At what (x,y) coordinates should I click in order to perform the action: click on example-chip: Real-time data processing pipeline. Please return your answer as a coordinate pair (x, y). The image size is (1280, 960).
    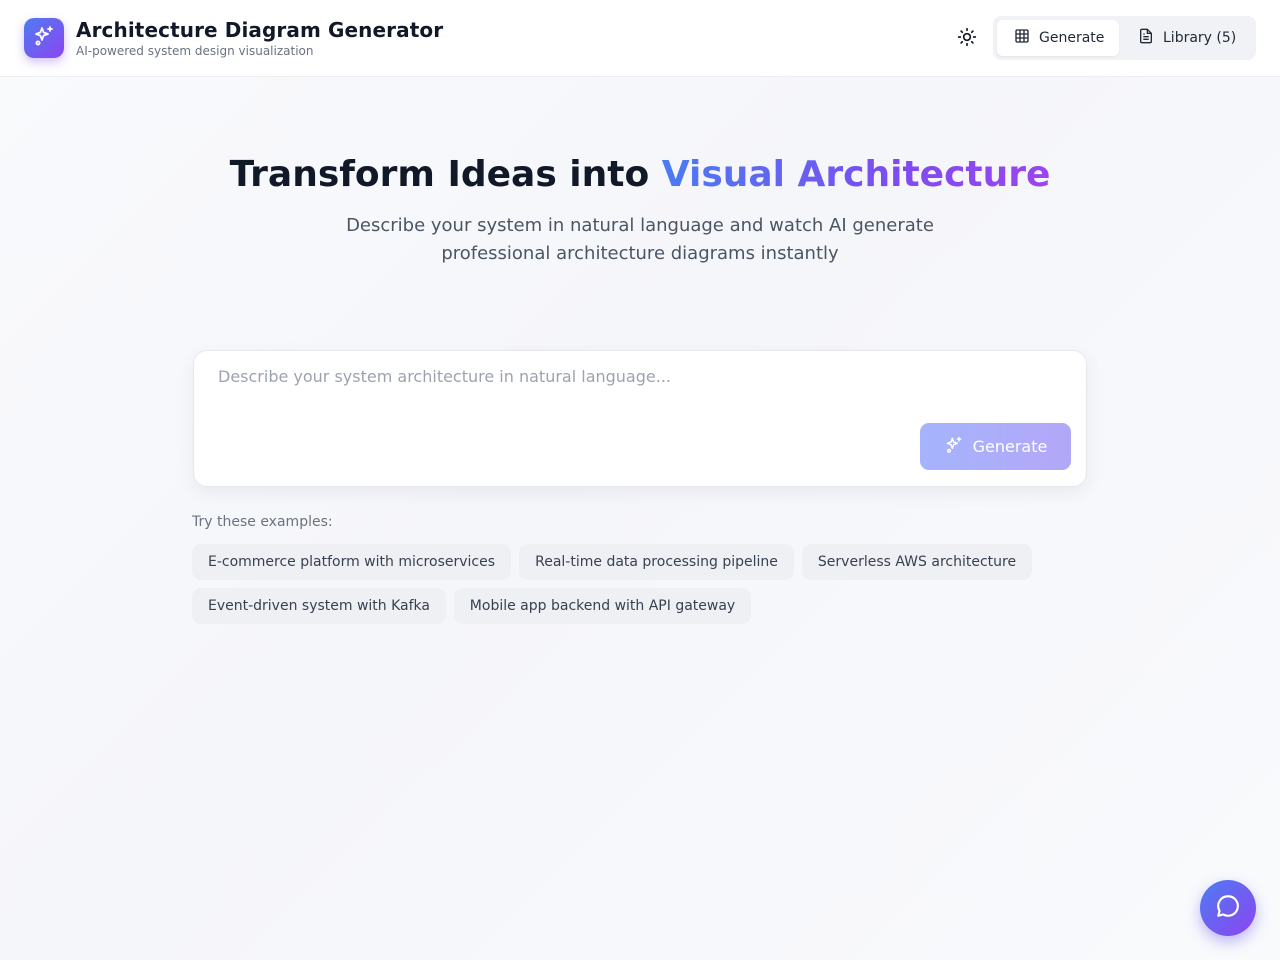
    Looking at the image, I should click on (656, 562).